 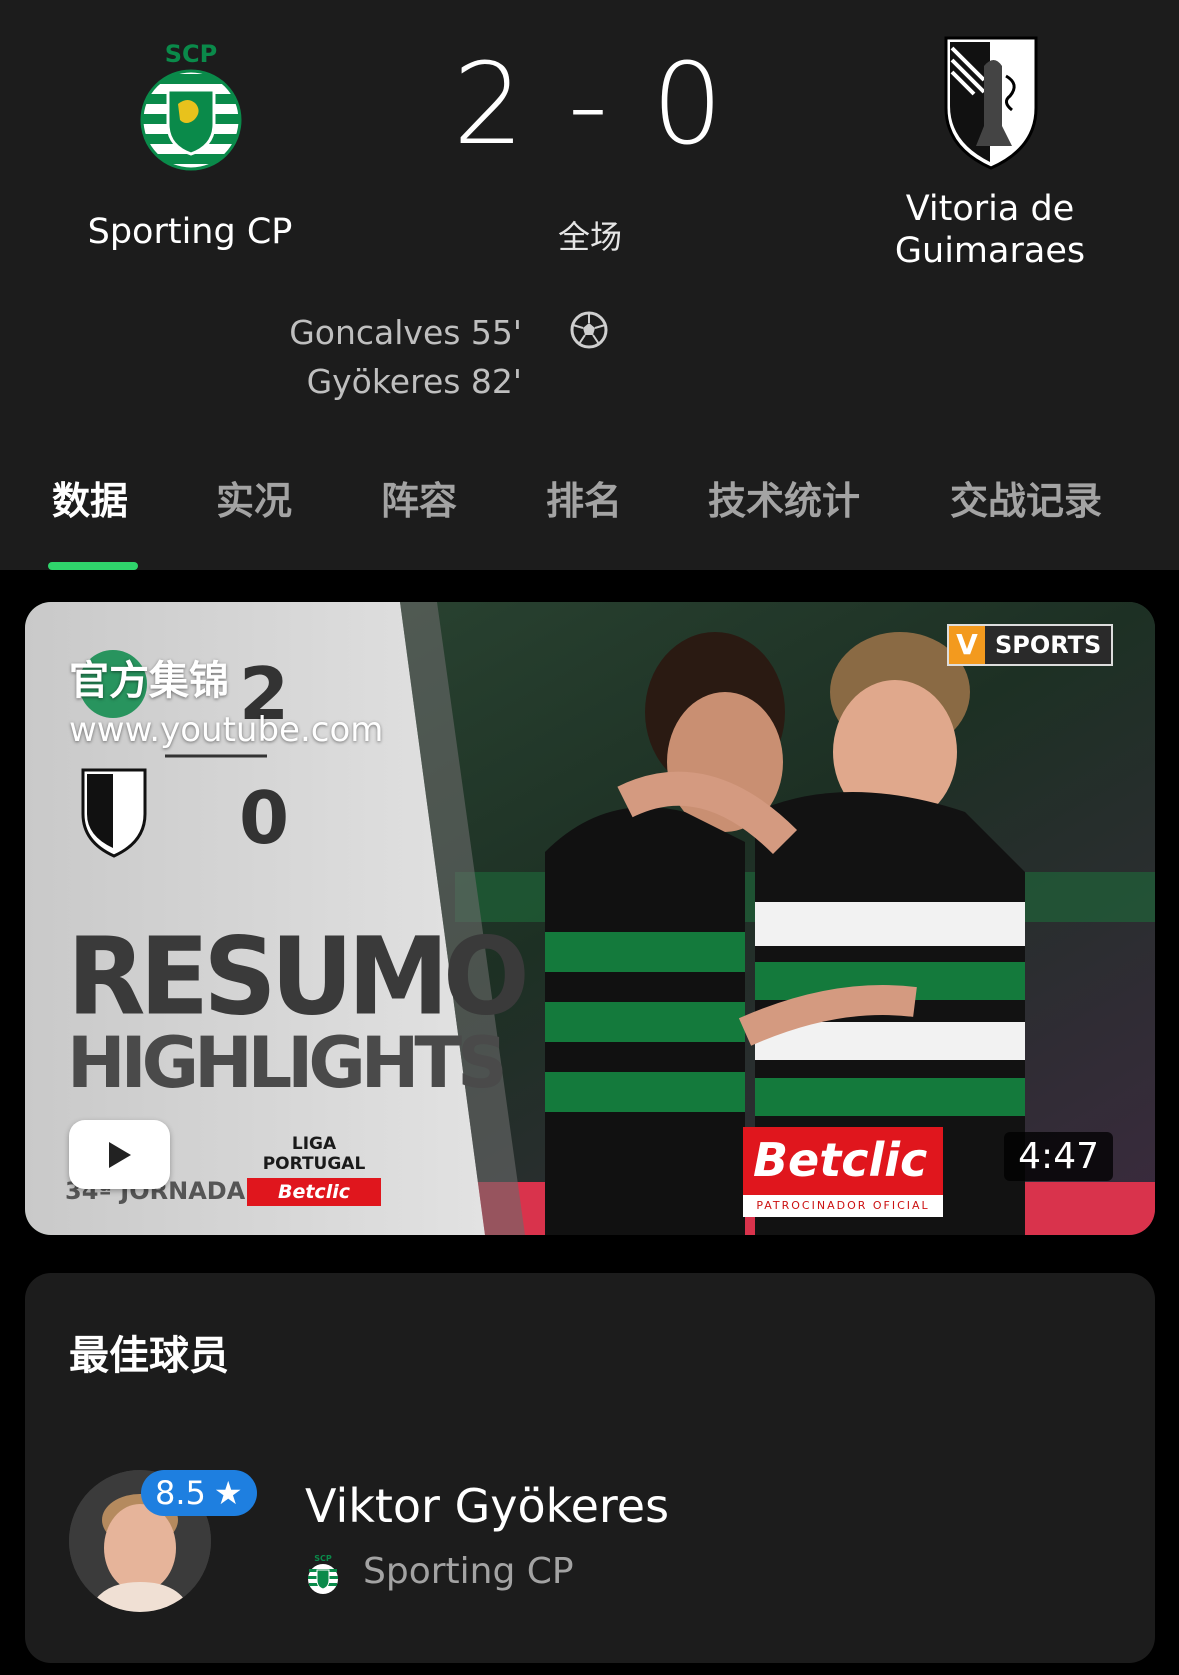 What do you see at coordinates (419, 497) in the screenshot?
I see `tab-lineup: 阵容` at bounding box center [419, 497].